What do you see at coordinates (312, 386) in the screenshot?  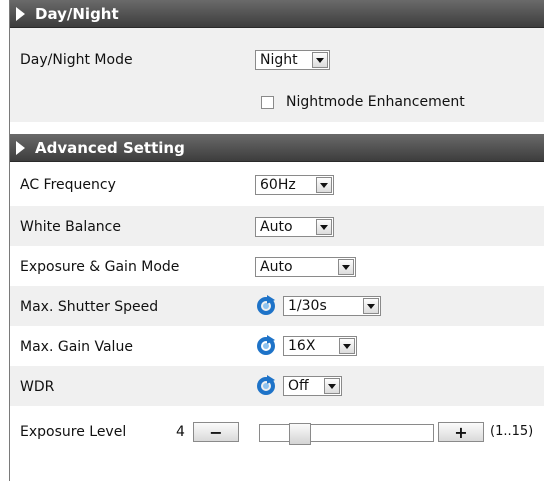 I see `wdr-select: Off` at bounding box center [312, 386].